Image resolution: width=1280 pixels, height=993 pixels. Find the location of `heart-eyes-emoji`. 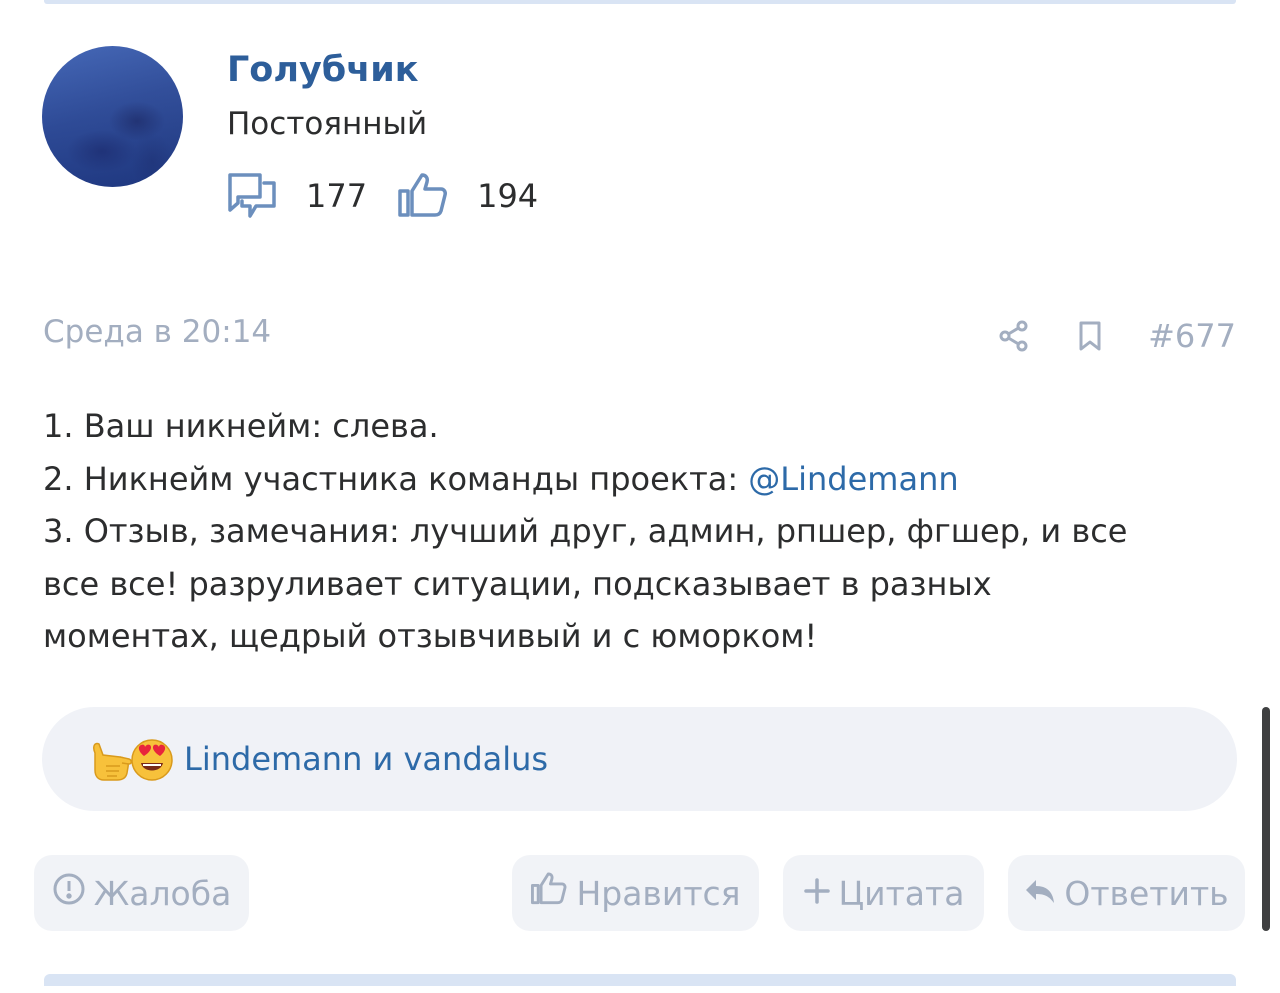

heart-eyes-emoji is located at coordinates (152, 759).